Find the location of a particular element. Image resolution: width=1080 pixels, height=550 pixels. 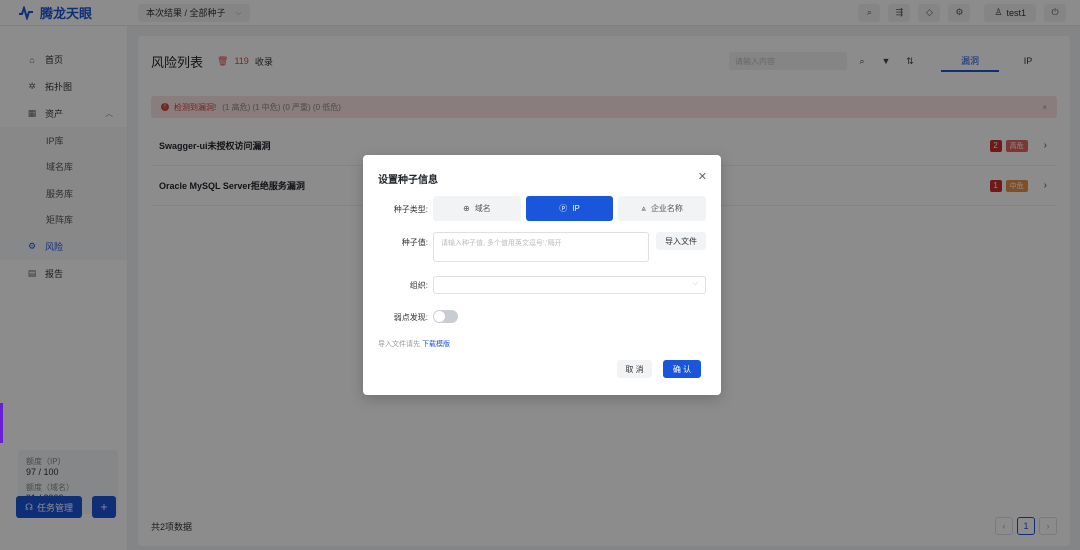

toggle-knob is located at coordinates (439, 316).